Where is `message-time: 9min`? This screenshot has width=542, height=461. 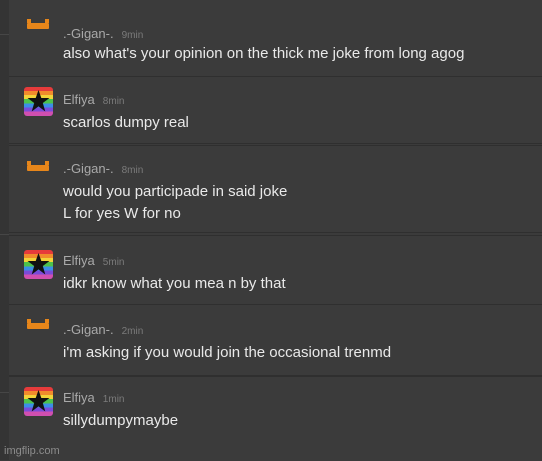 message-time: 9min is located at coordinates (132, 35).